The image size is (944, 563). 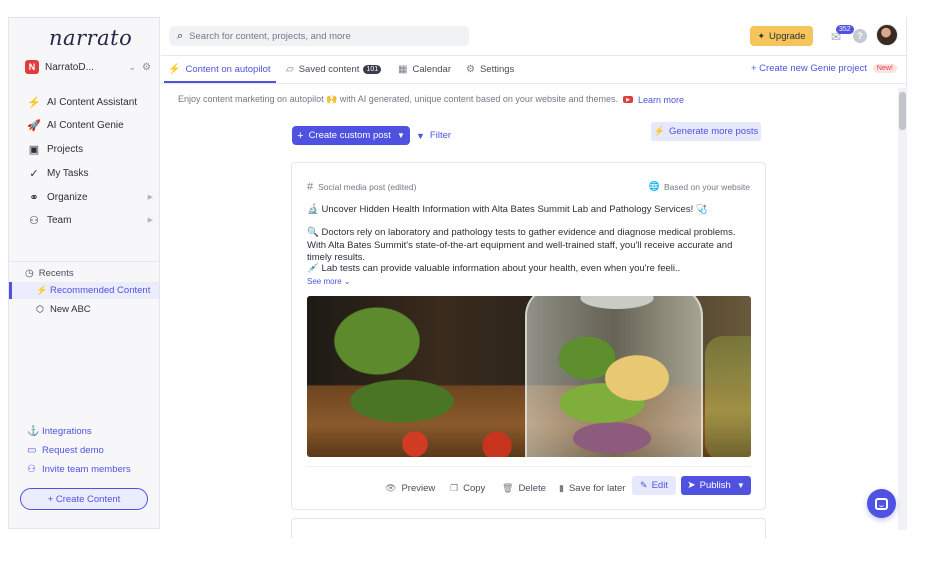 I want to click on filter-button: ▼ Filter, so click(x=433, y=135).